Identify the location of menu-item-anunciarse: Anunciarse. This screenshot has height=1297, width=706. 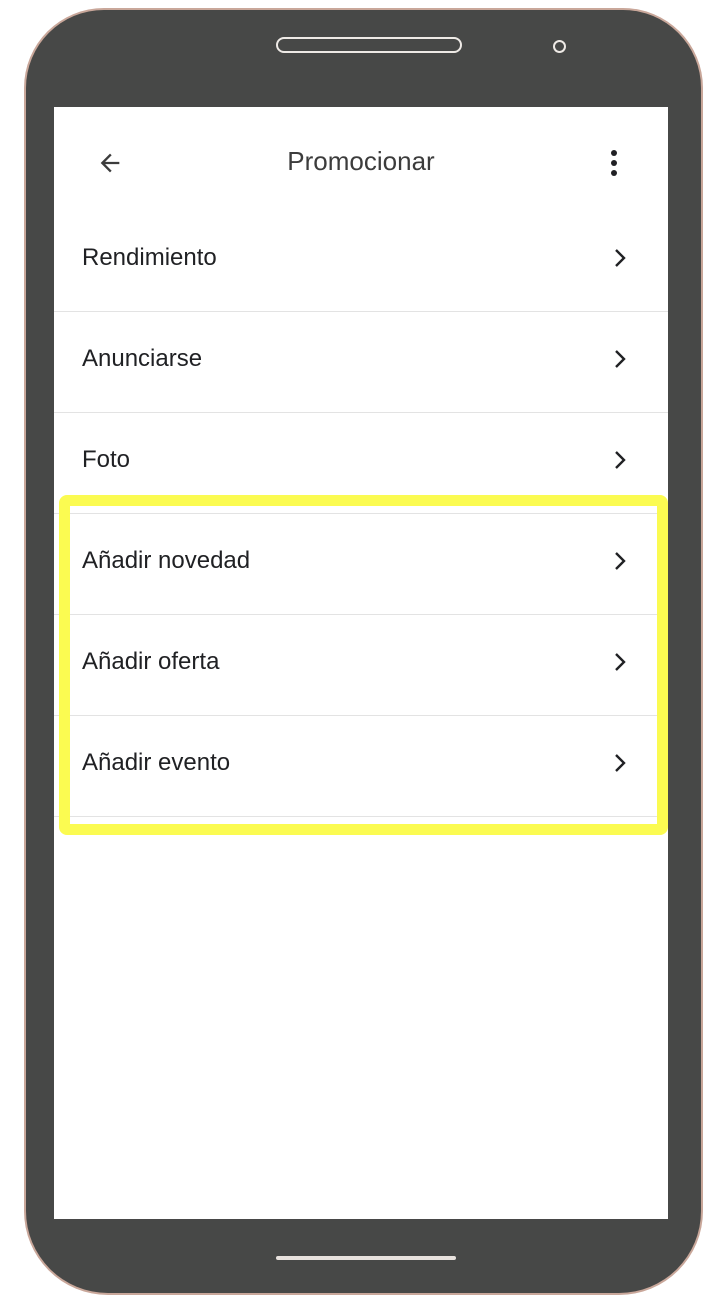
(361, 362).